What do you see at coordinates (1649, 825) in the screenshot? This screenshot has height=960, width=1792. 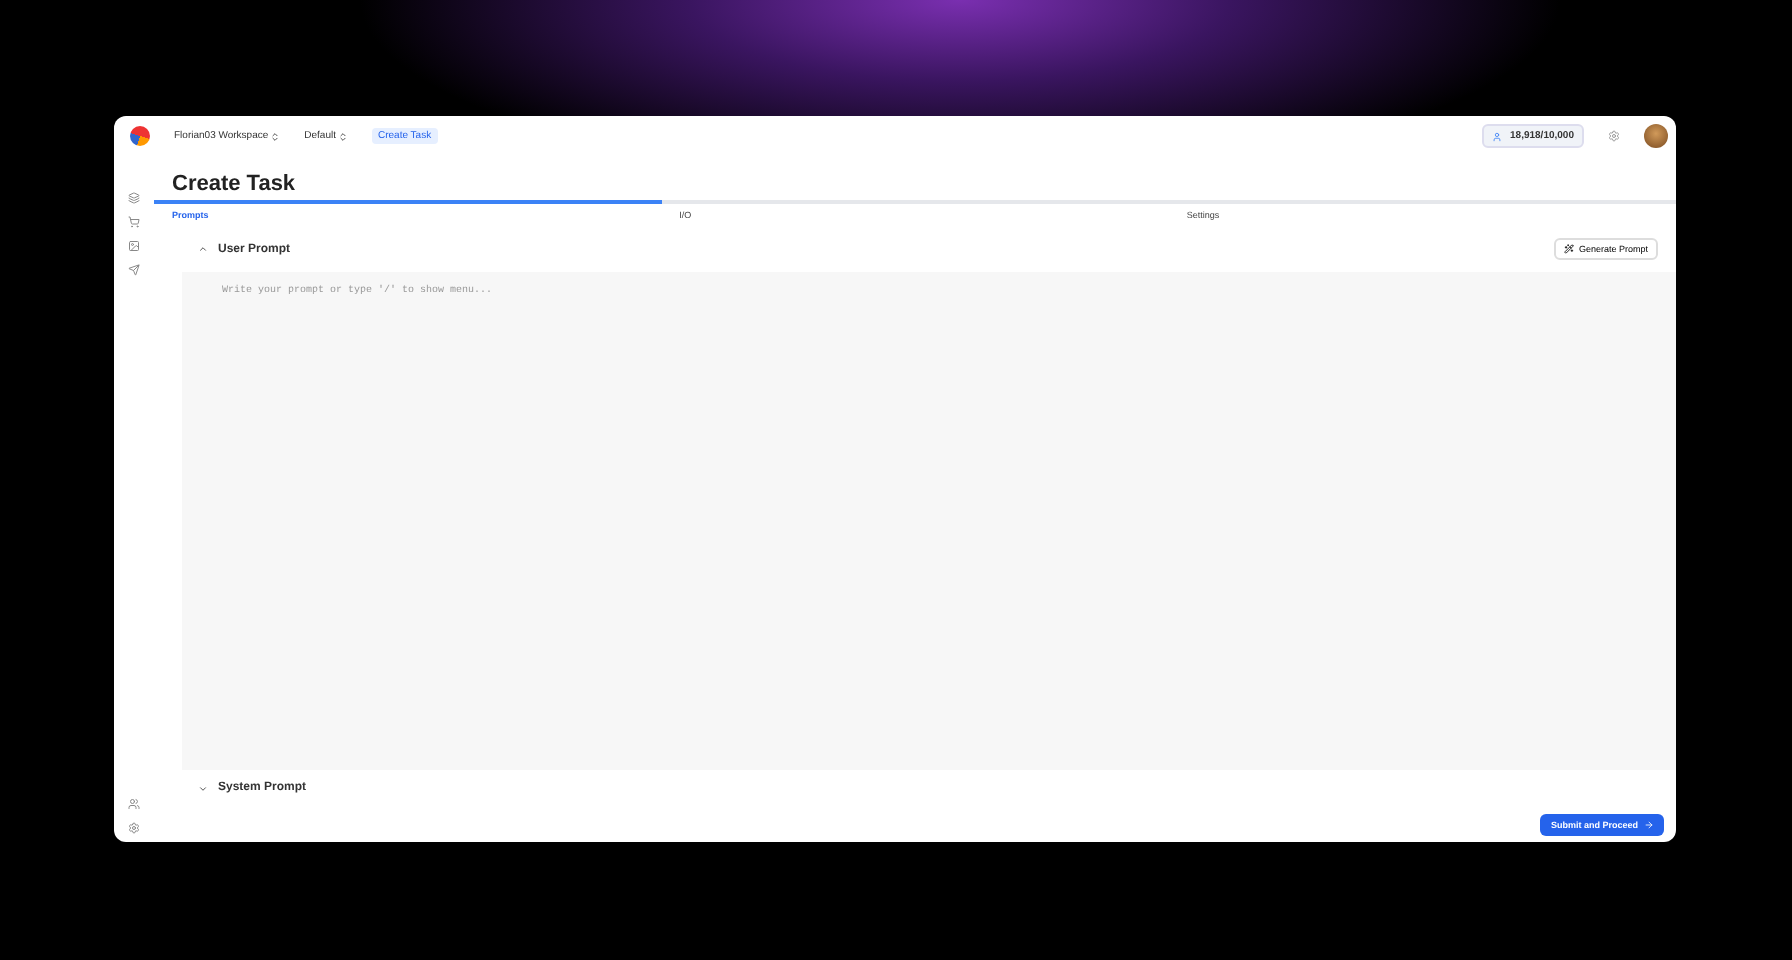 I see `arrow-right-icon` at bounding box center [1649, 825].